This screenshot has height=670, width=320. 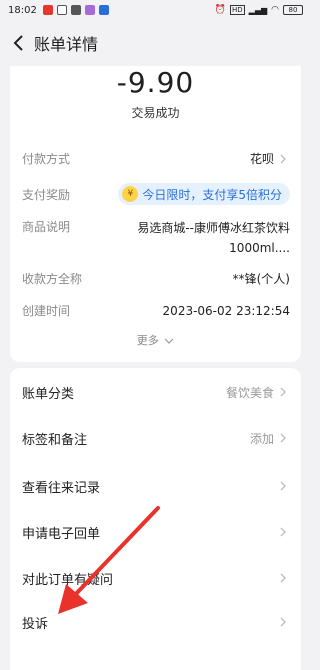 I want to click on payee-row: 收款方全称 **锋(个人), so click(x=156, y=278).